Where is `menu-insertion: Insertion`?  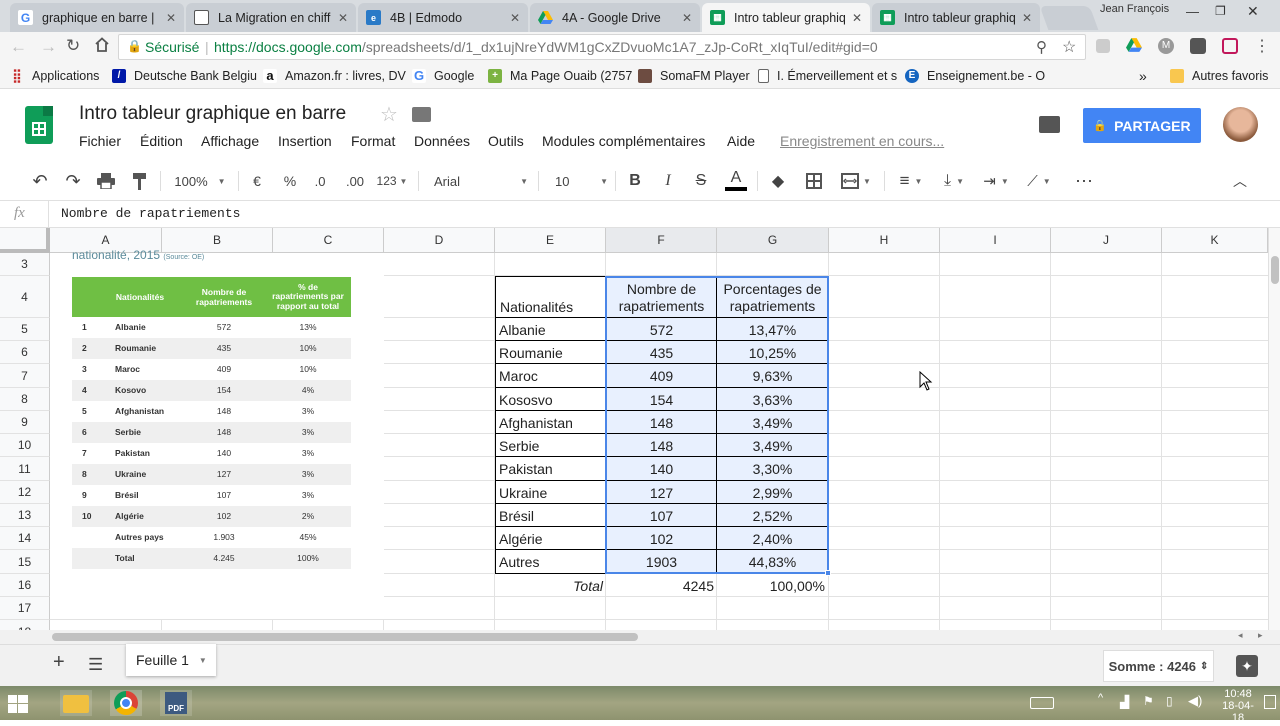 menu-insertion: Insertion is located at coordinates (305, 141).